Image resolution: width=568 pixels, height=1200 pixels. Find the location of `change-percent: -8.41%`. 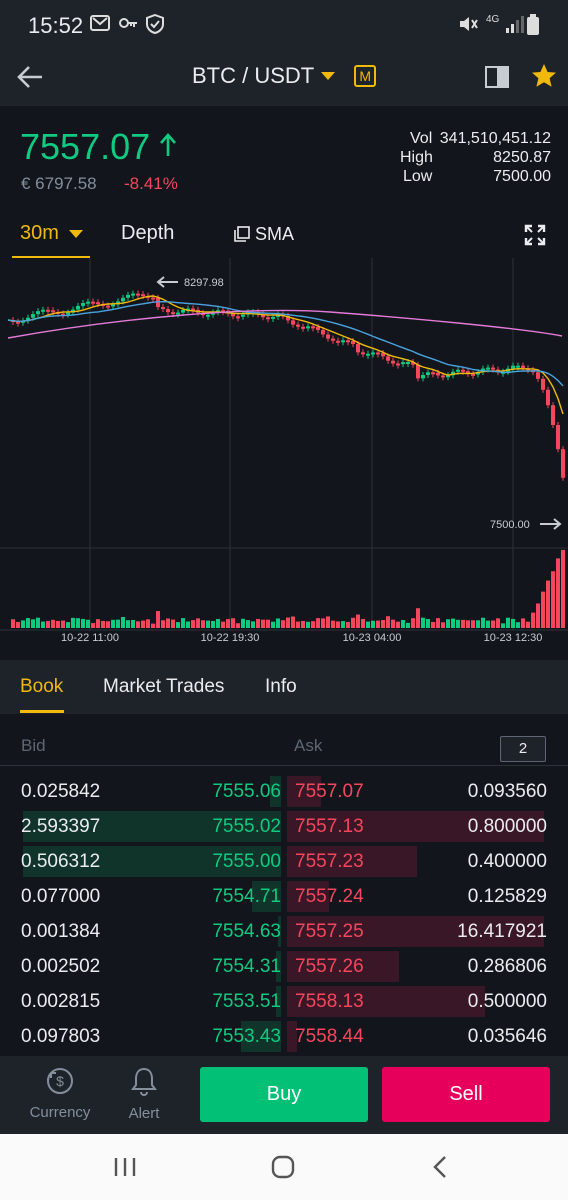

change-percent: -8.41% is located at coordinates (151, 183).